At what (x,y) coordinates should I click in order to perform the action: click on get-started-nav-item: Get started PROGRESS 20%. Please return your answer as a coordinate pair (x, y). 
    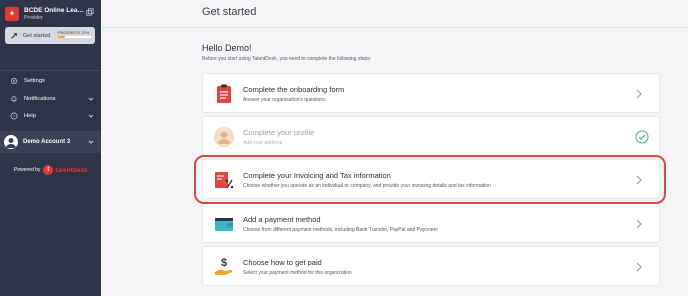
    Looking at the image, I should click on (50, 35).